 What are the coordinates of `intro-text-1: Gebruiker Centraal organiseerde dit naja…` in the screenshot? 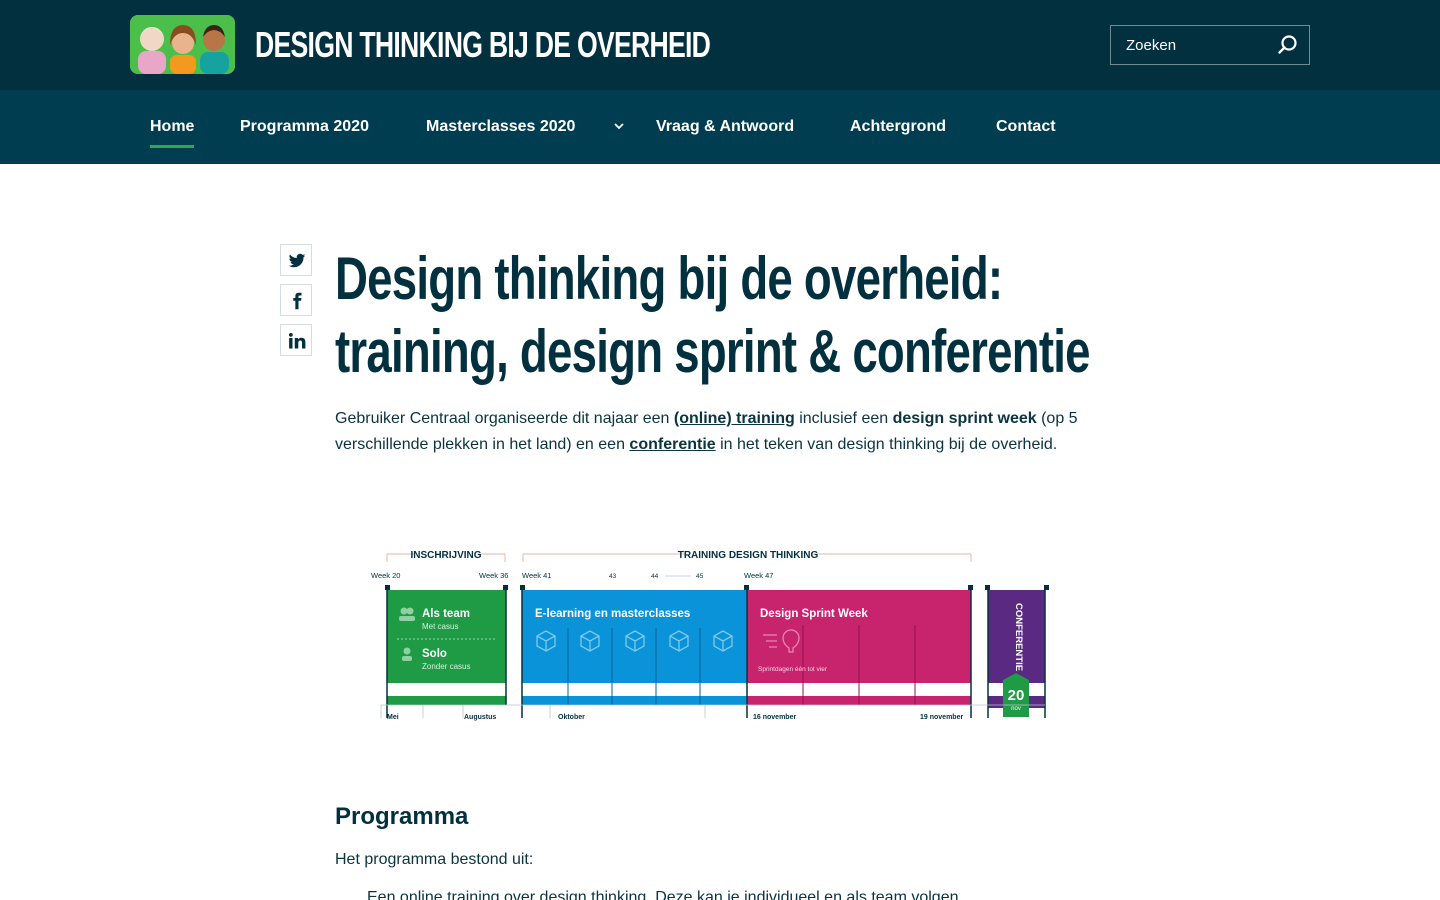 It's located at (504, 418).